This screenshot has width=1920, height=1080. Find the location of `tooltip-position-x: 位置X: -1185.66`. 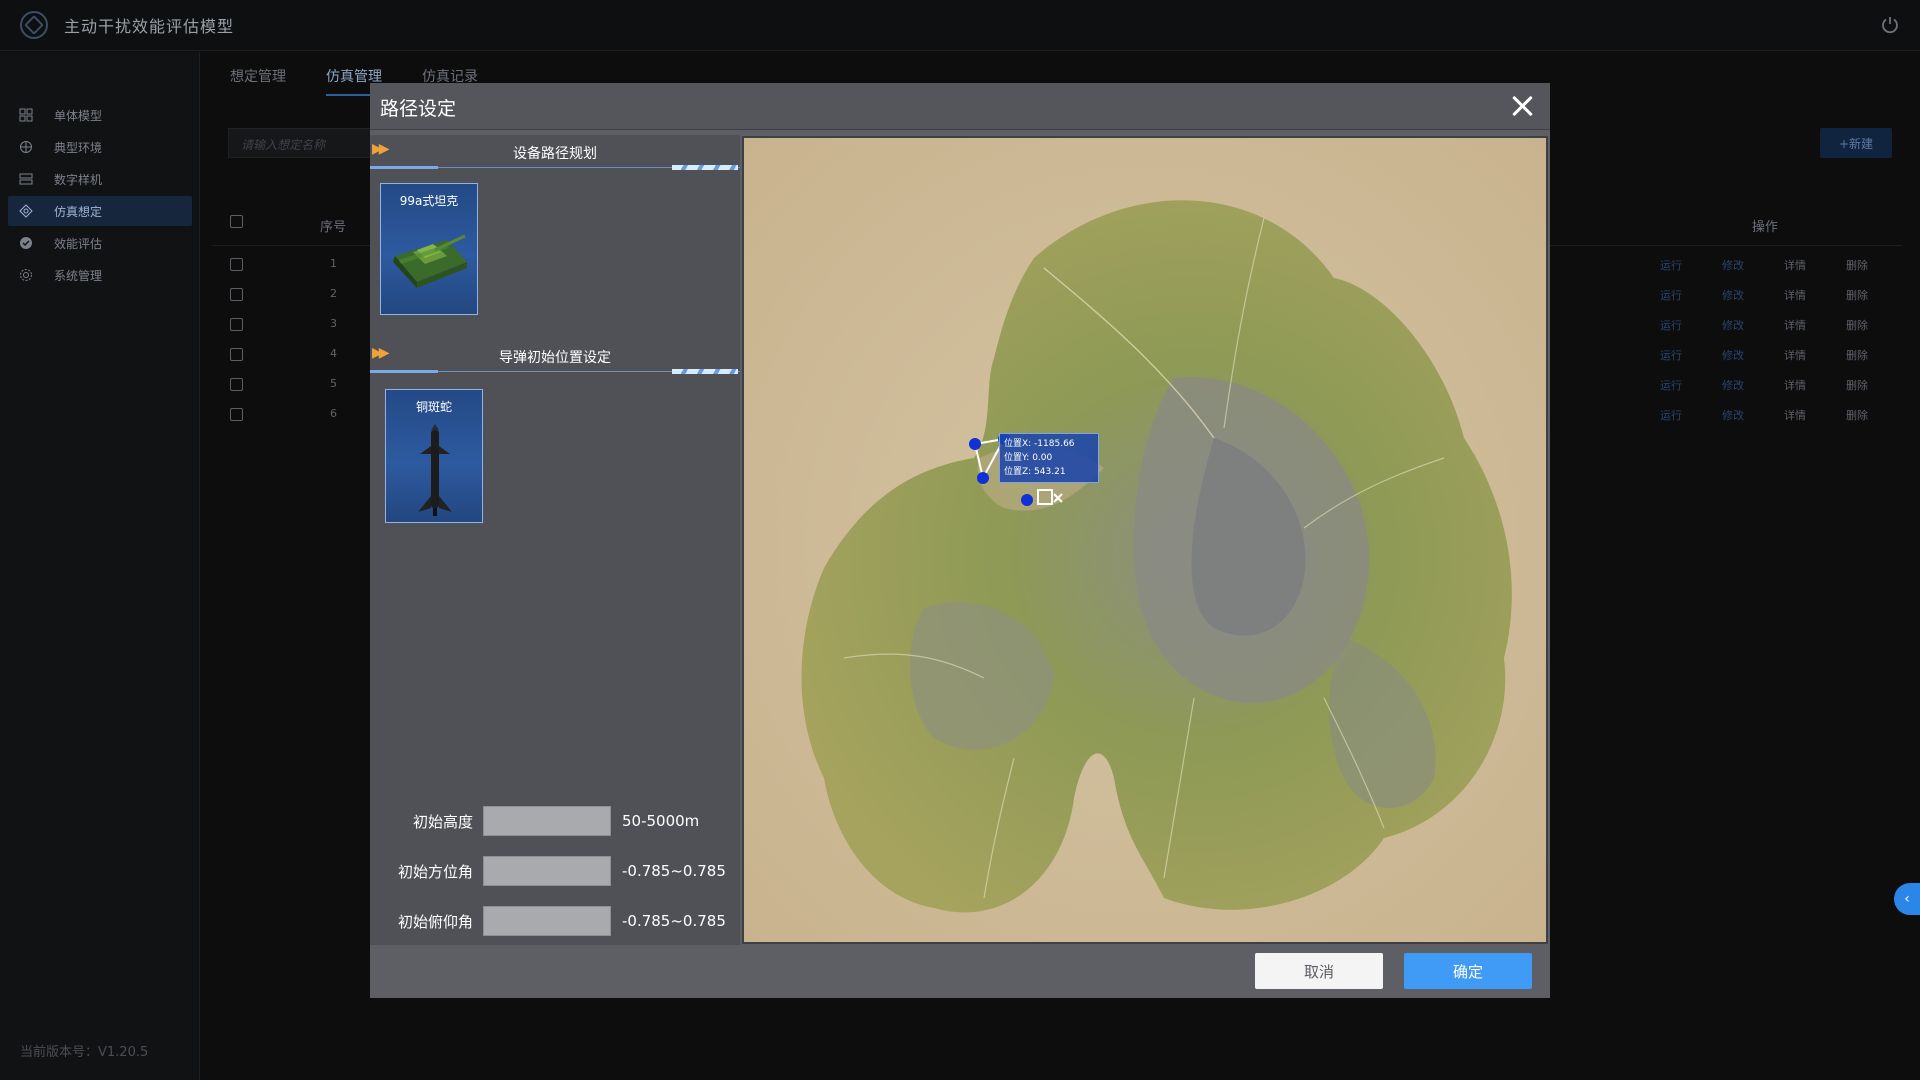

tooltip-position-x: 位置X: -1185.66 is located at coordinates (1039, 444).